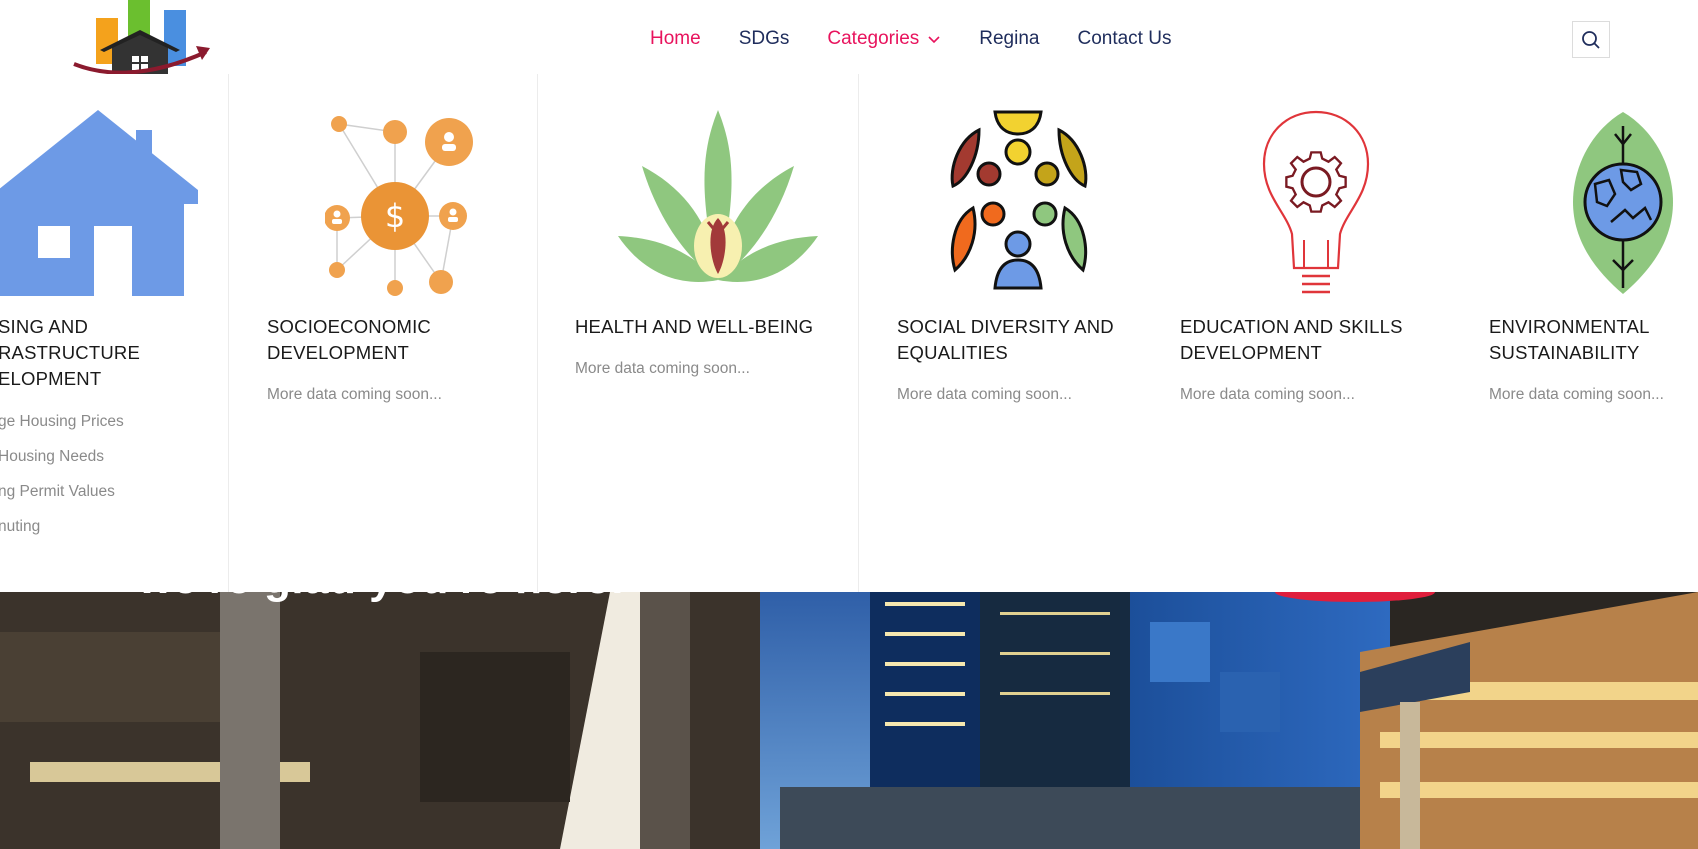 Image resolution: width=1698 pixels, height=849 pixels. I want to click on chevron-down-icon, so click(934, 40).